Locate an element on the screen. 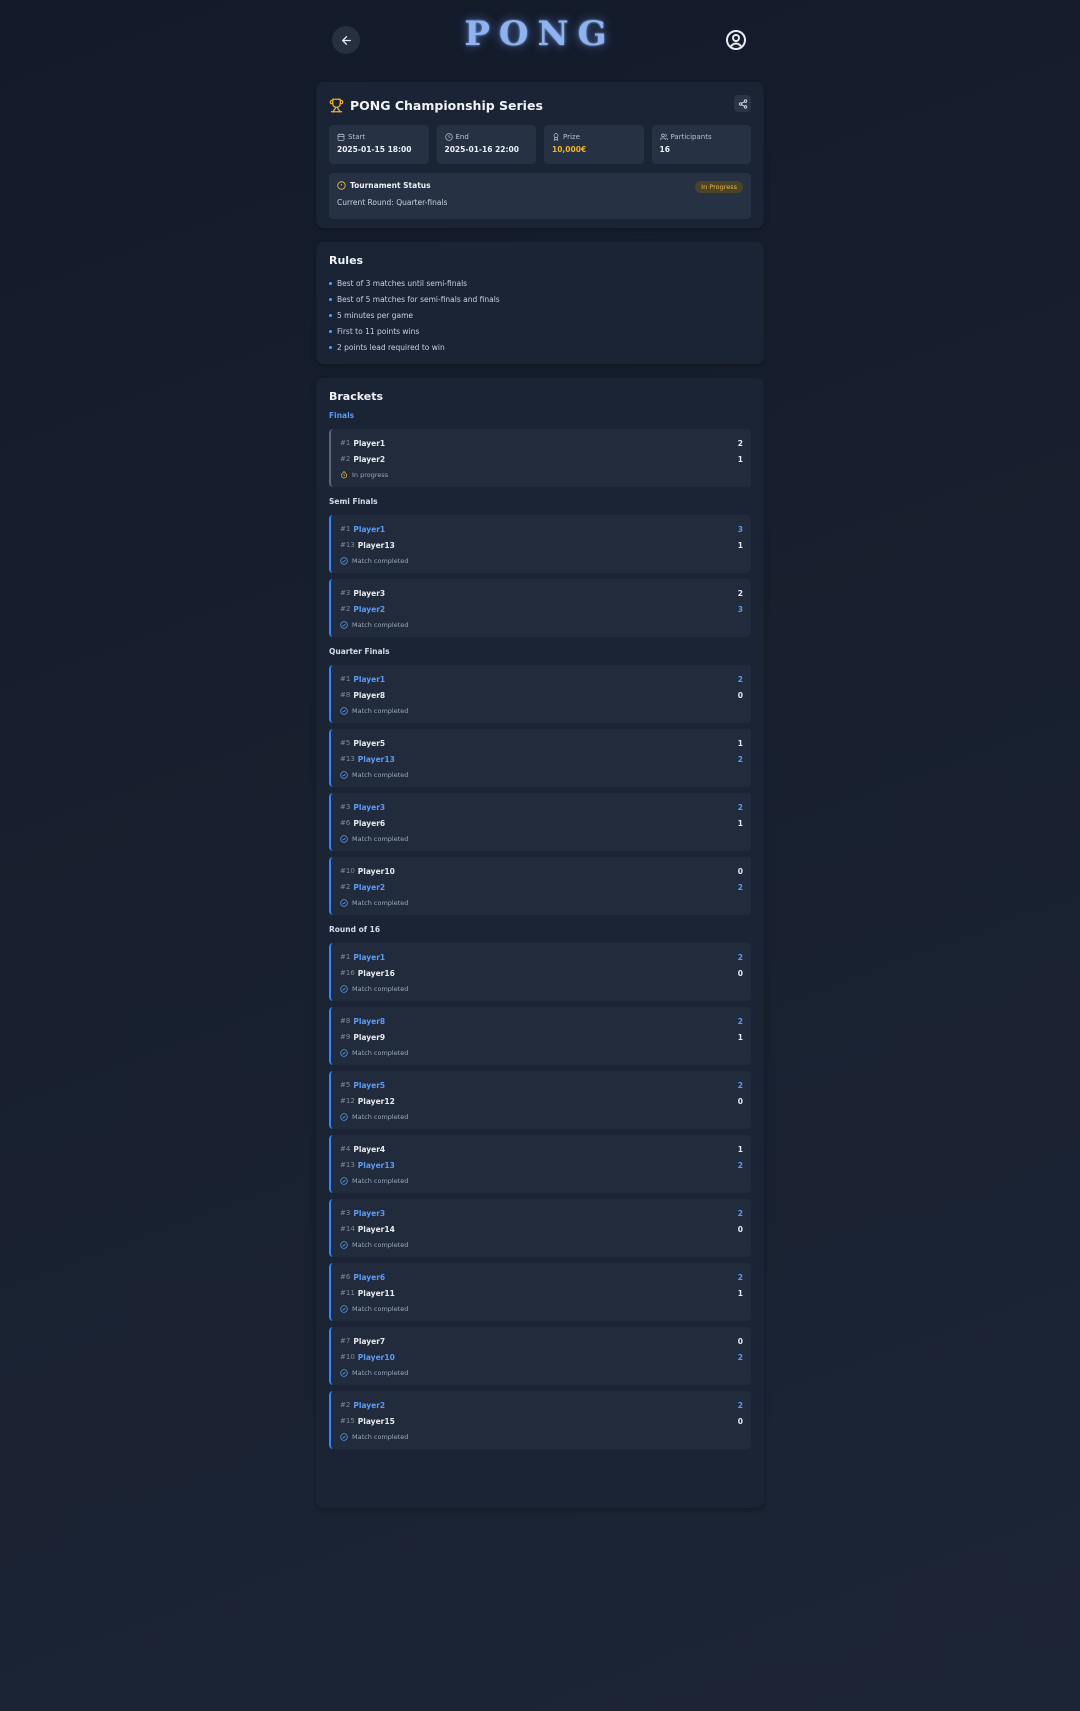 The height and width of the screenshot is (1711, 1080). match-card: #1 Player1 2 #16 Player16 0 Match completed is located at coordinates (540, 972).